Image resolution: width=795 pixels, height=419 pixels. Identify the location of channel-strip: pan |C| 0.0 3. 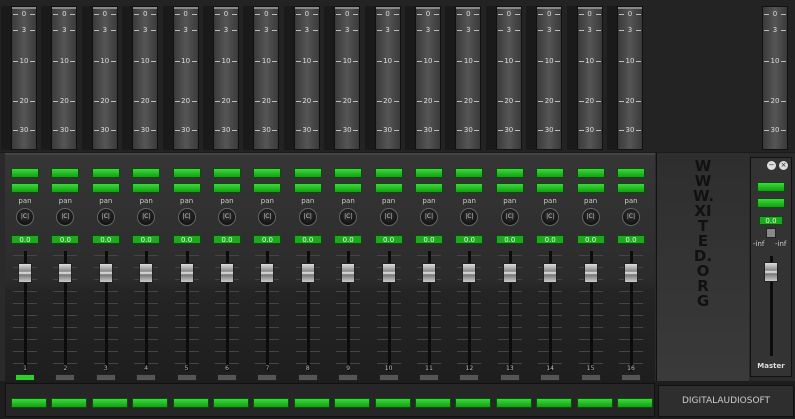
(106, 269).